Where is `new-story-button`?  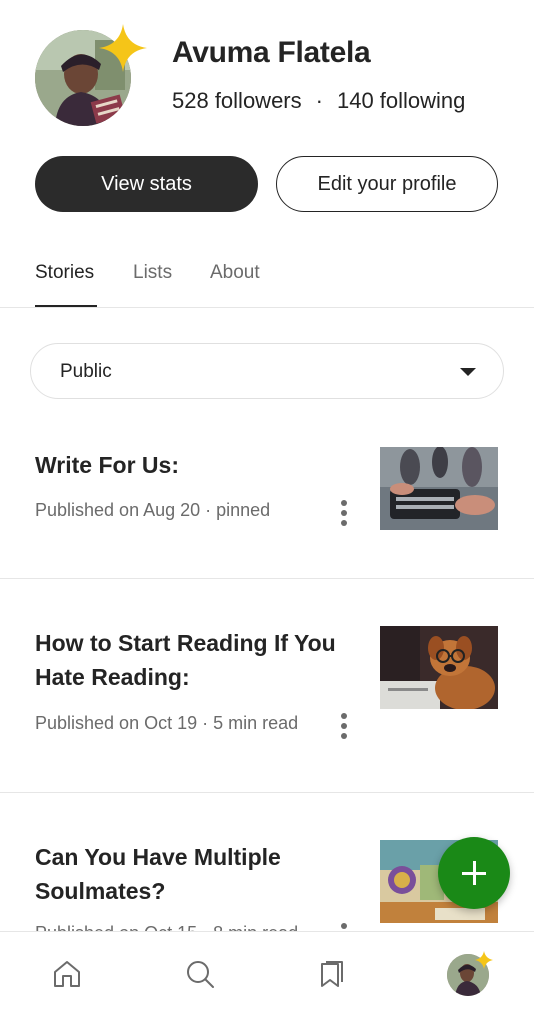
new-story-button is located at coordinates (474, 873).